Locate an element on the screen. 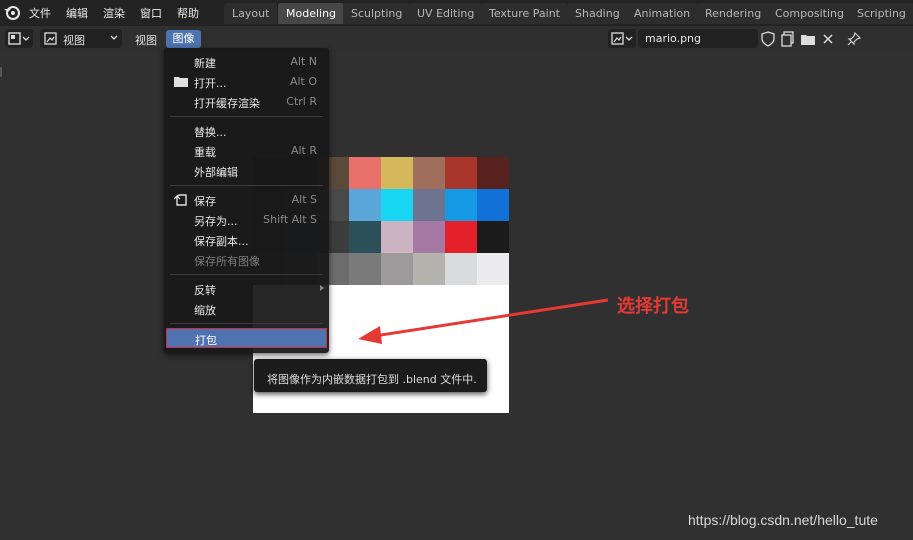 This screenshot has height=540, width=913. menu-help: 帮助 is located at coordinates (188, 13).